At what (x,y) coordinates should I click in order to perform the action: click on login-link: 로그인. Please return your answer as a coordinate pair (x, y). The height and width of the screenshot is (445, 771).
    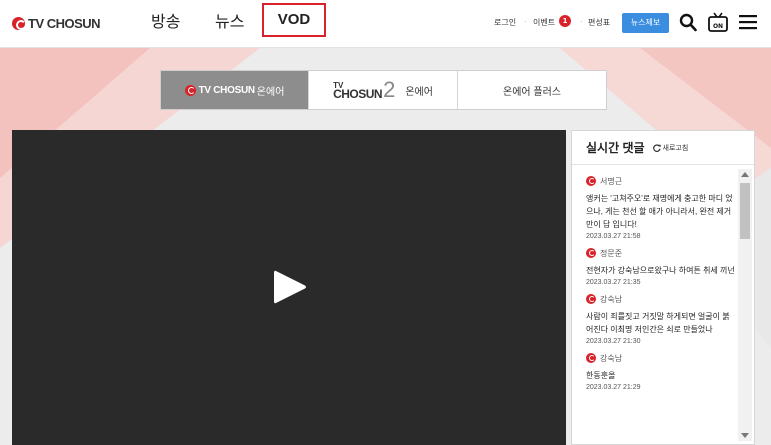
    Looking at the image, I should click on (505, 22).